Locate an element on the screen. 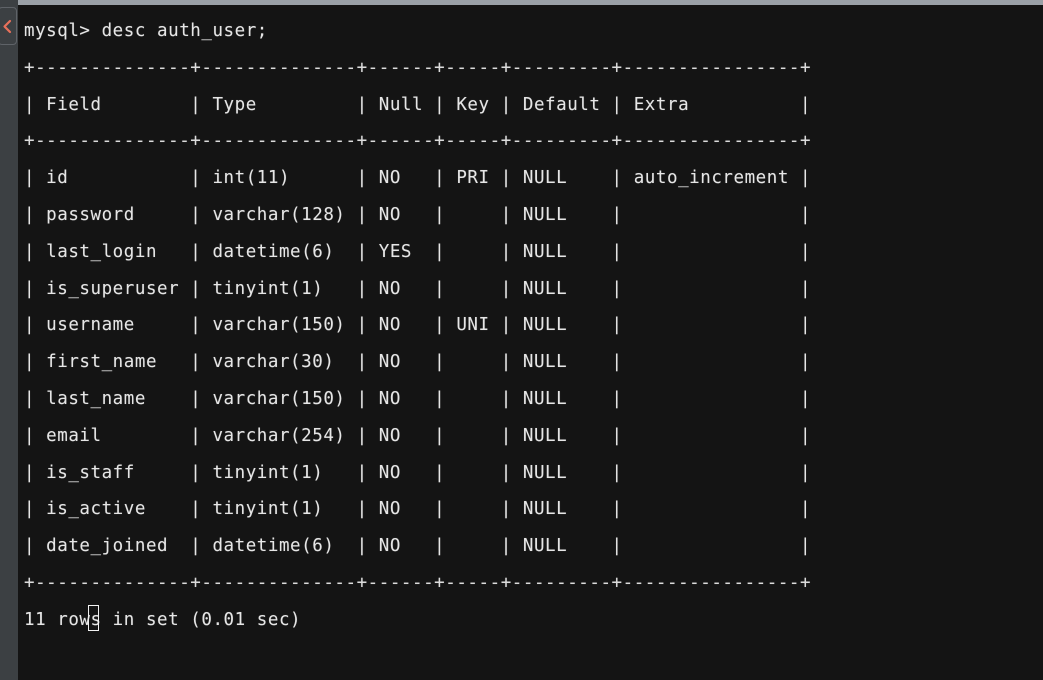  collapse-panel-button is located at coordinates (8, 26).